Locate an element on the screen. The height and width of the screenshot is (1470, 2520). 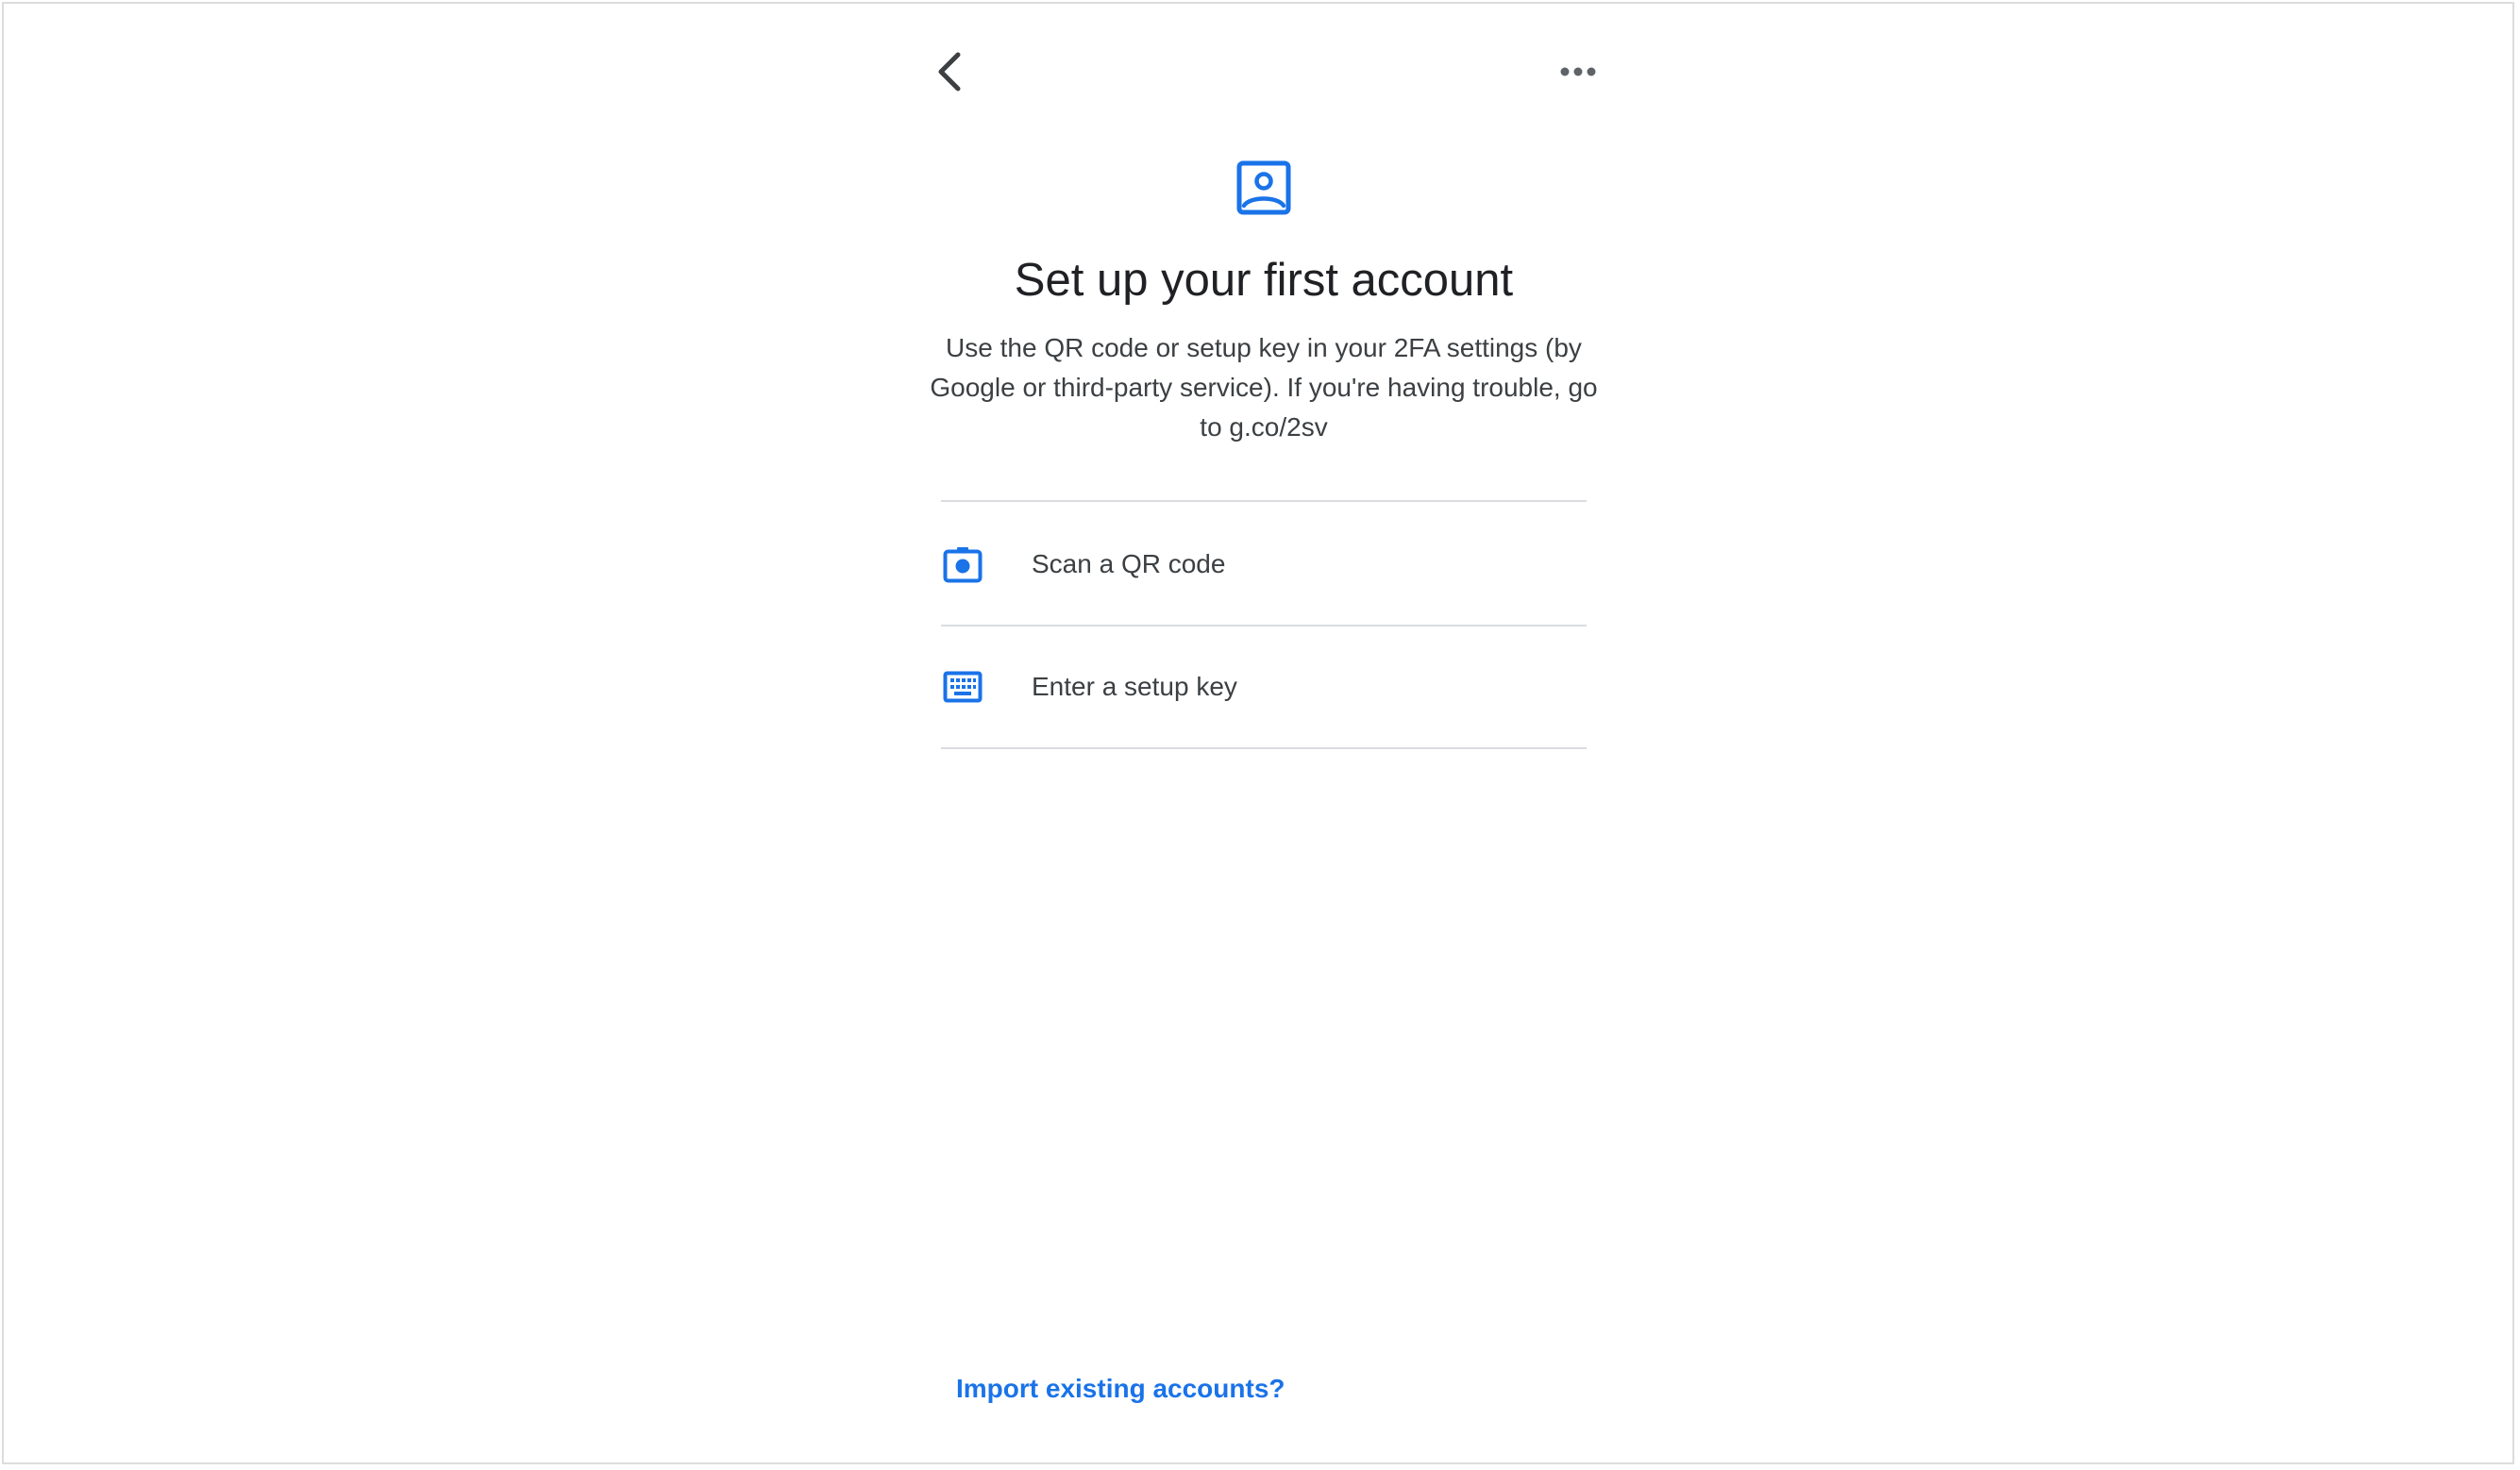
account-box-icon is located at coordinates (1263, 188).